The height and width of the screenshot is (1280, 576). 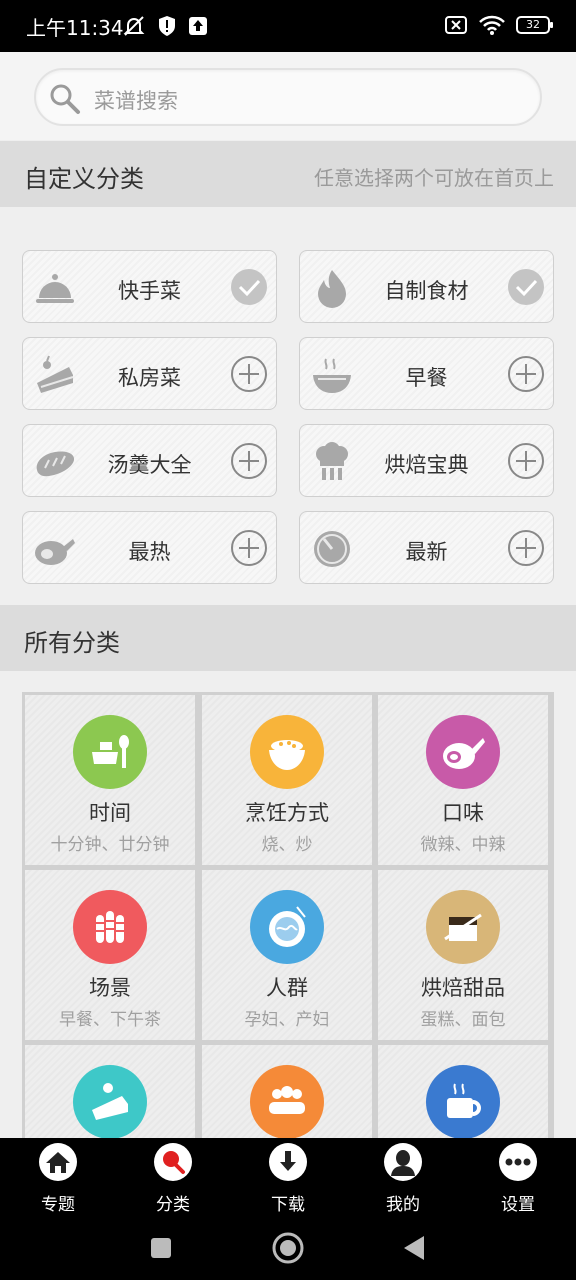 I want to click on home-button-icon, so click(x=288, y=1248).